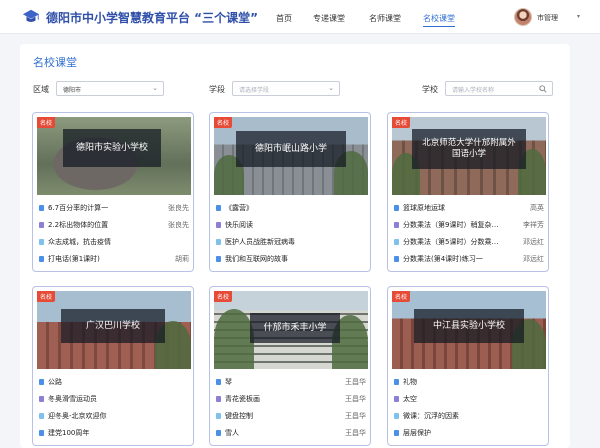 The height and width of the screenshot is (448, 600). What do you see at coordinates (74, 259) in the screenshot?
I see `lesson-title: 打电话(第1课时)` at bounding box center [74, 259].